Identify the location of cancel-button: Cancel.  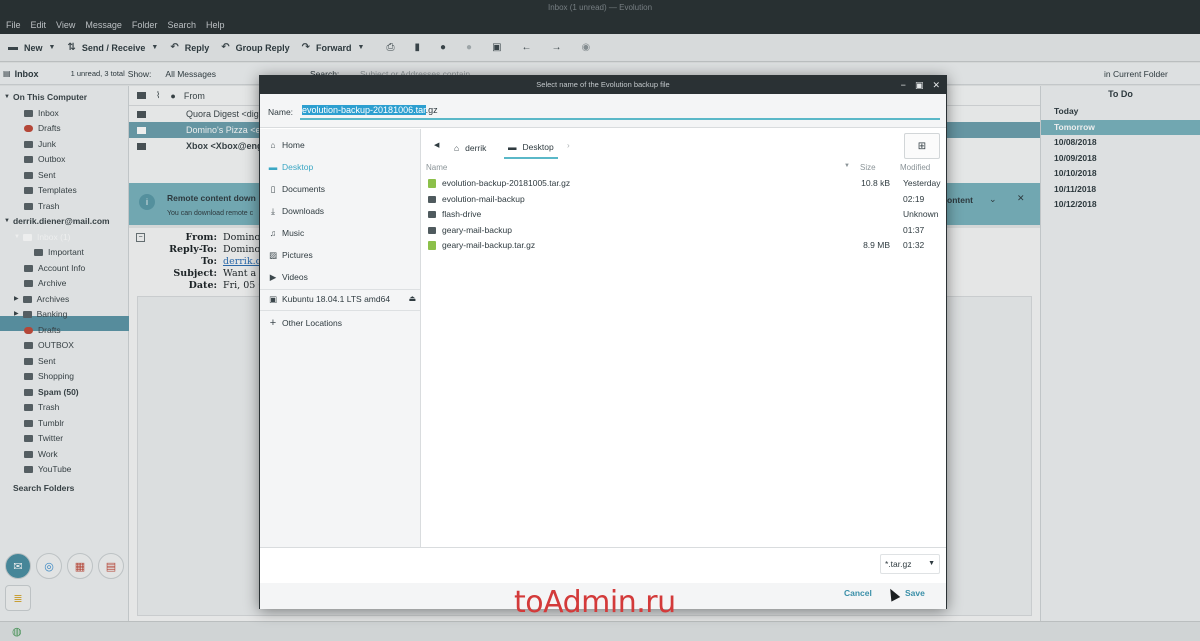
(858, 593).